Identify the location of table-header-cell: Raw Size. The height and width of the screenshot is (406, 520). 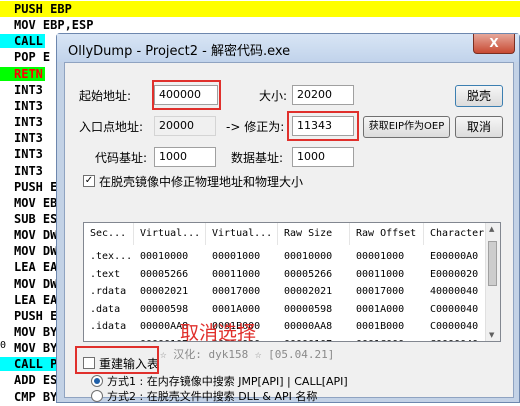
(314, 234).